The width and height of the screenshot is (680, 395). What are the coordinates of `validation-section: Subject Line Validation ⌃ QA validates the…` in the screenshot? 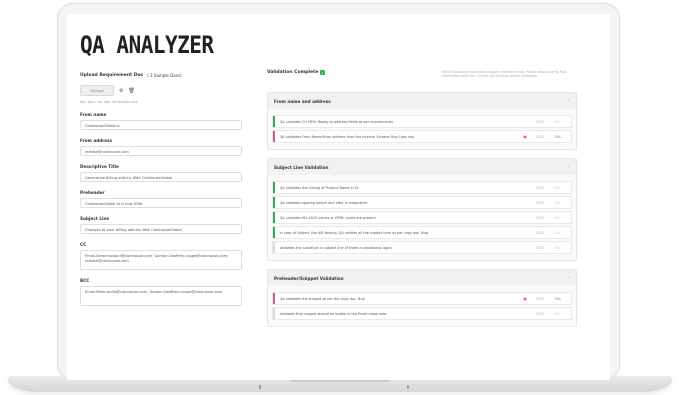 It's located at (422, 209).